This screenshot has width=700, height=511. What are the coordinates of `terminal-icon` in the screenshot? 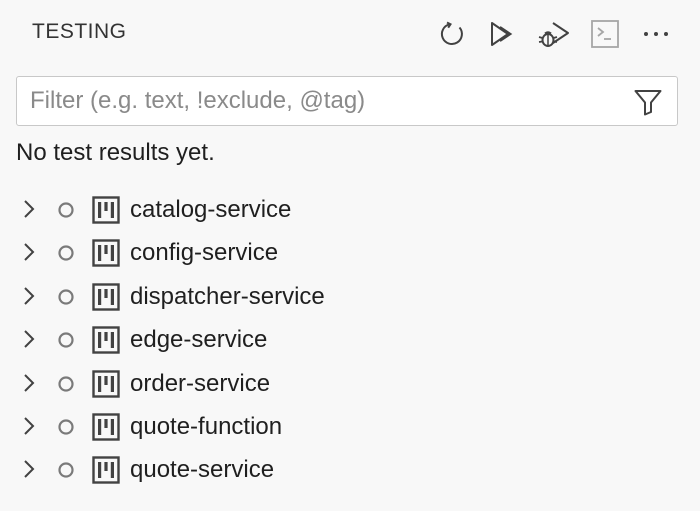 It's located at (605, 34).